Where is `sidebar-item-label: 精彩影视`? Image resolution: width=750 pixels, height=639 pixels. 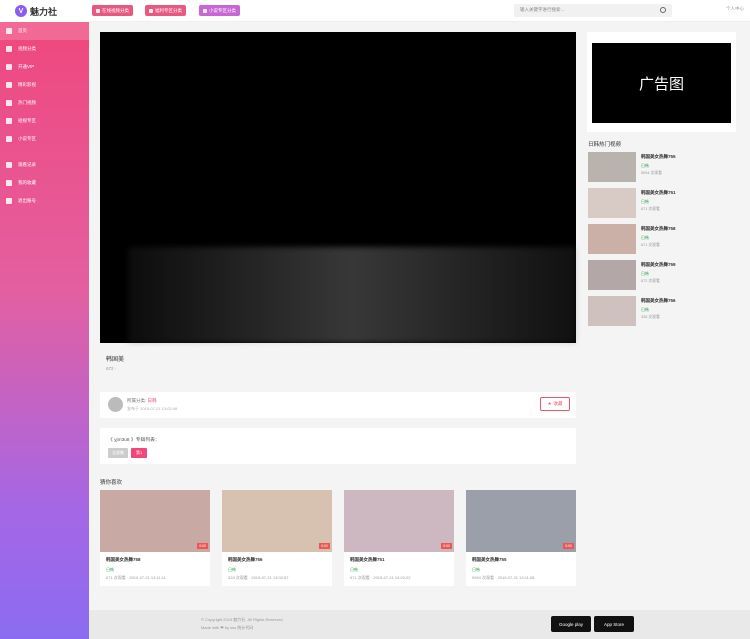 sidebar-item-label: 精彩影视 is located at coordinates (27, 84).